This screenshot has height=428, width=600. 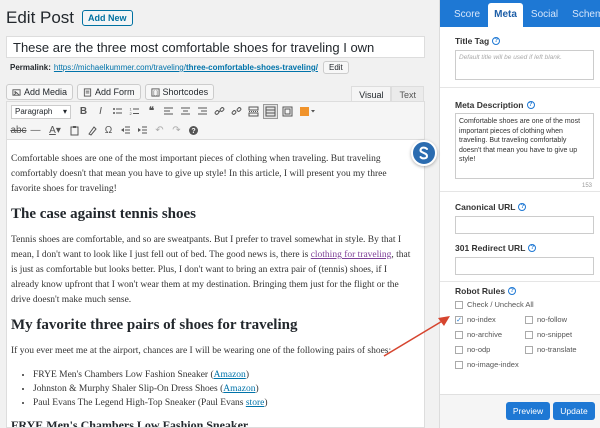 What do you see at coordinates (287, 111) in the screenshot?
I see `fullscreen-icon` at bounding box center [287, 111].